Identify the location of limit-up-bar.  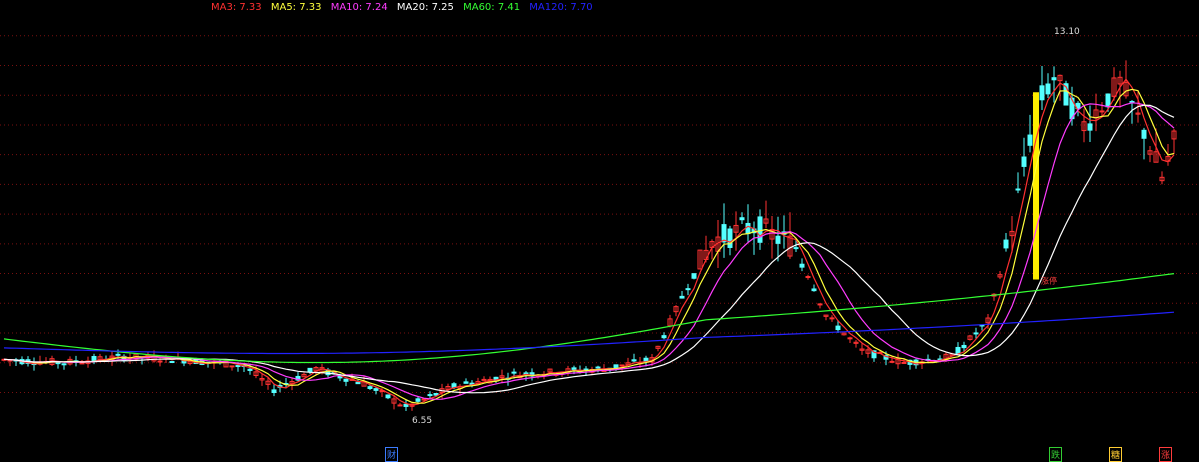
(1036, 186).